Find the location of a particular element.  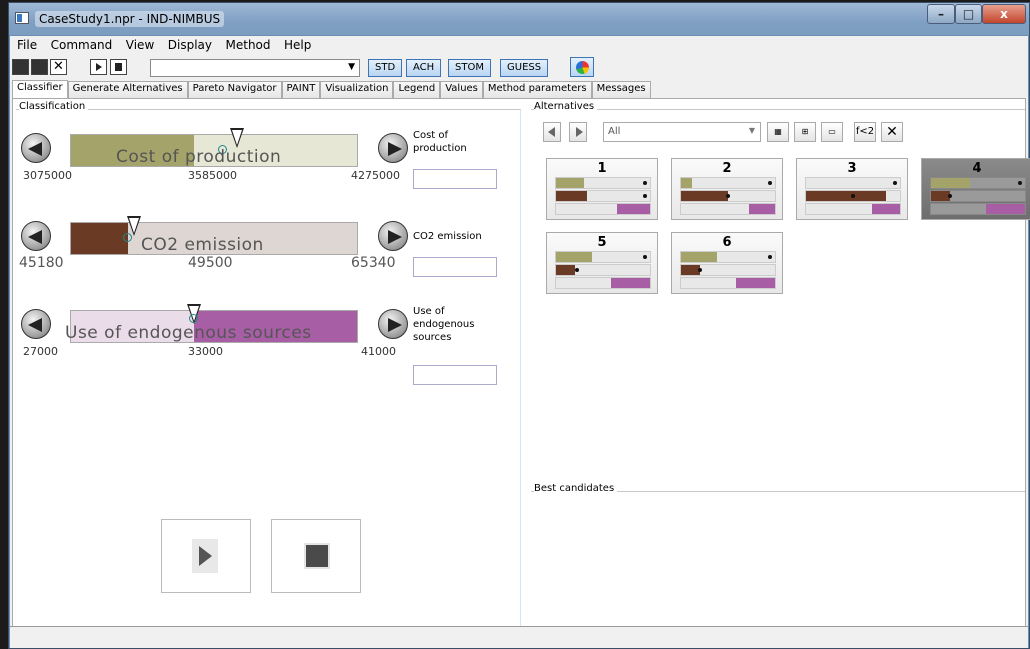

objective-watermark-label: Cost of production is located at coordinates (199, 157).